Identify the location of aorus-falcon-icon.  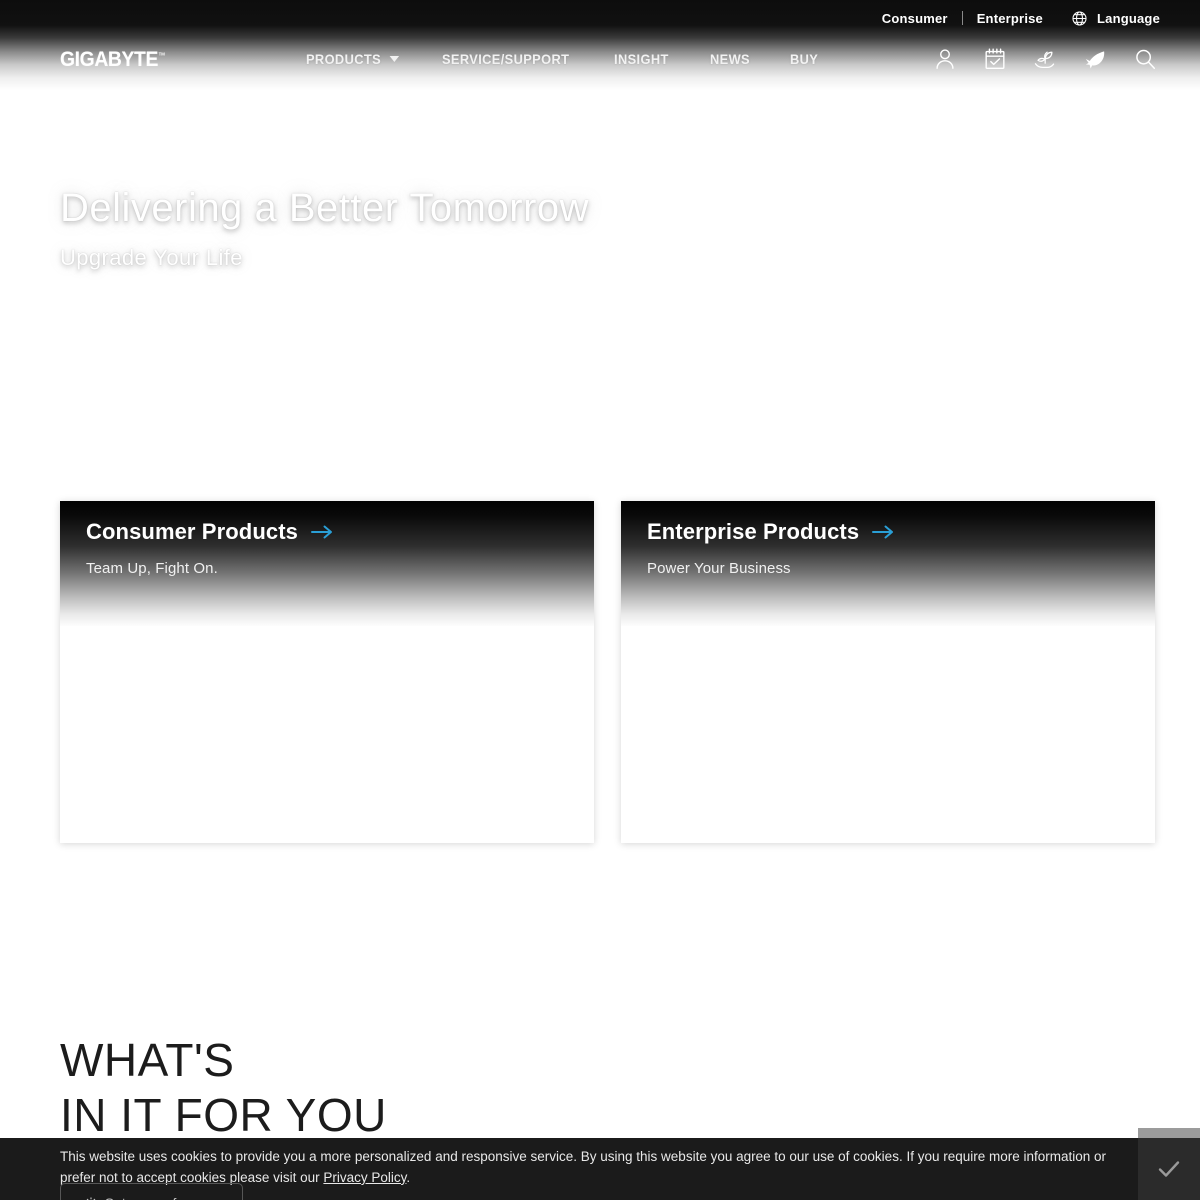
(1095, 59).